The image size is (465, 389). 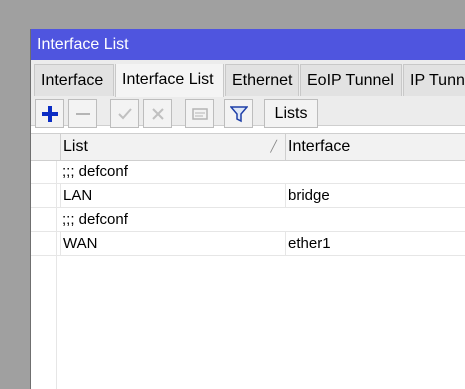 I want to click on toolbar: Lists, so click(x=248, y=114).